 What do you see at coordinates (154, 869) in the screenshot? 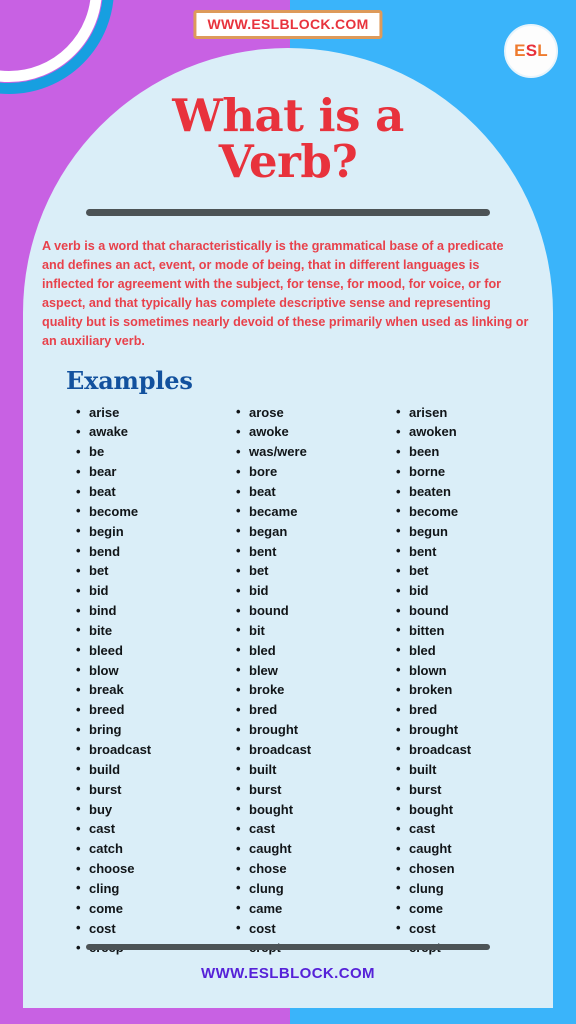
I see `list-item: choose` at bounding box center [154, 869].